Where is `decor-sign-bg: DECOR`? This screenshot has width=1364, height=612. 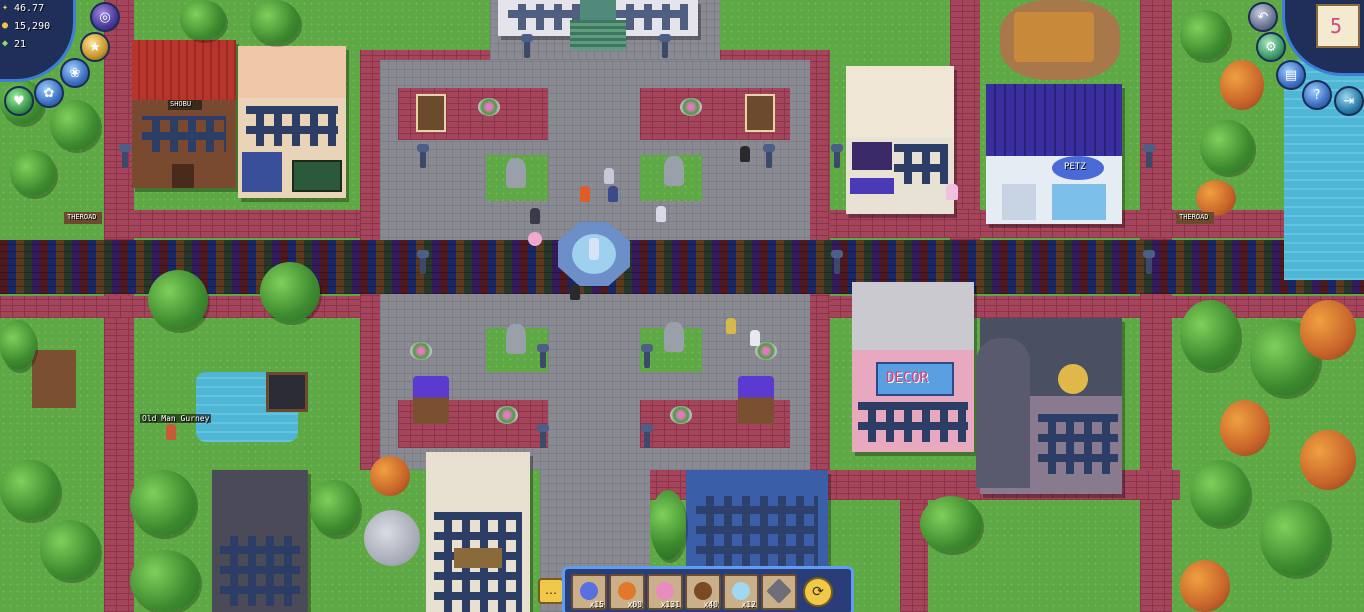
decor-sign-bg: DECOR is located at coordinates (915, 379).